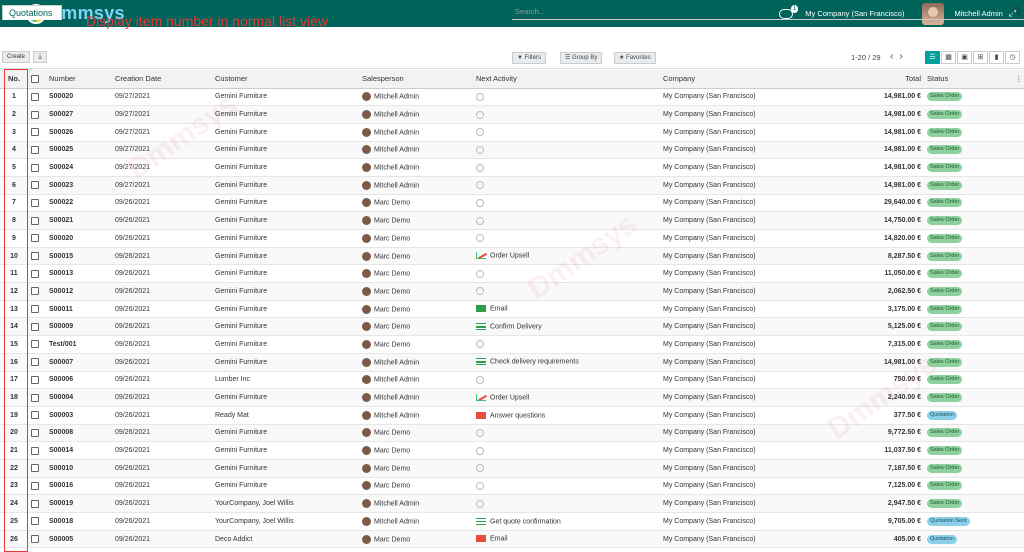 The width and height of the screenshot is (1024, 552). What do you see at coordinates (162, 79) in the screenshot?
I see `col-creation-date: Creation Date` at bounding box center [162, 79].